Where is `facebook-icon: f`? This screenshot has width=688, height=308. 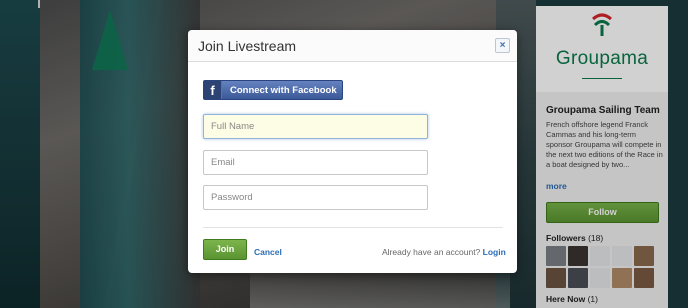
facebook-icon: f is located at coordinates (213, 90).